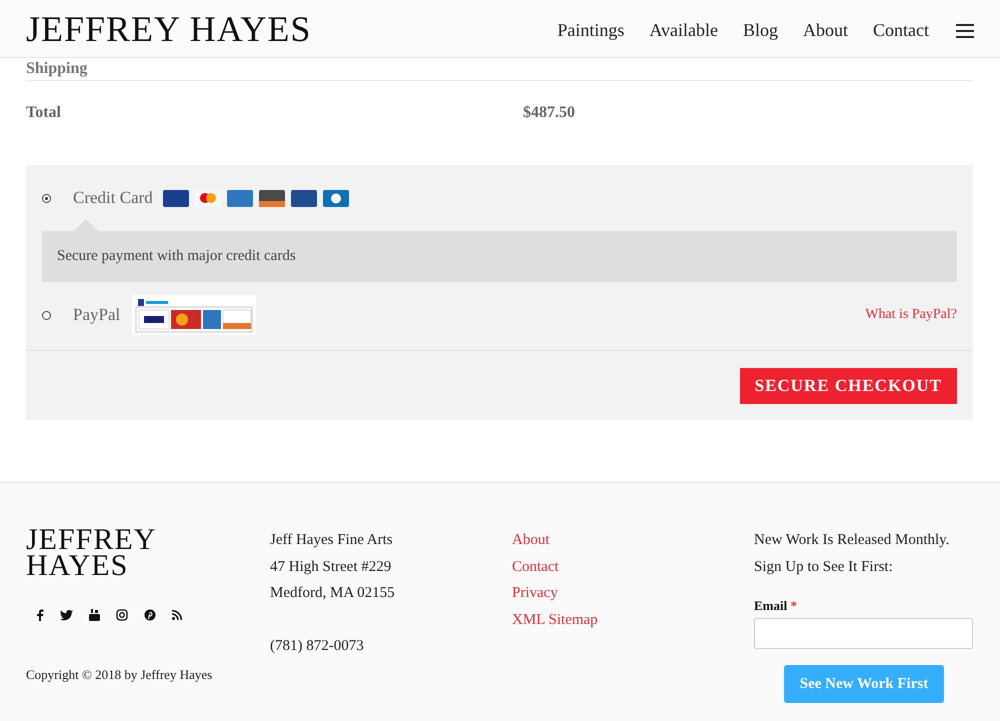 This screenshot has height=721, width=1000. What do you see at coordinates (332, 540) in the screenshot?
I see `address-line: Jeff Hayes Fine Arts` at bounding box center [332, 540].